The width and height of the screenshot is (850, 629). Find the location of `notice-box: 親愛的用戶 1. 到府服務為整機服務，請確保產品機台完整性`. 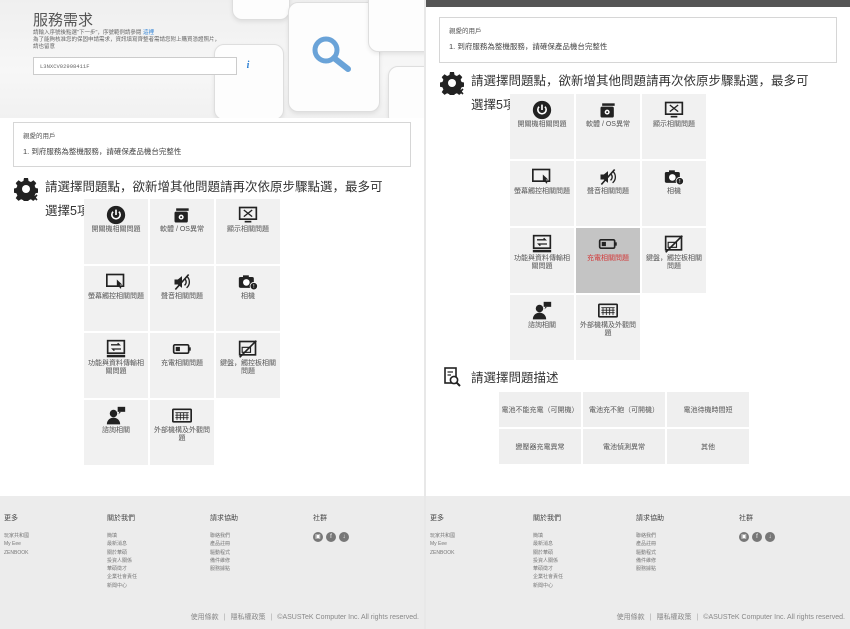

notice-box: 親愛的用戶 1. 到府服務為整機服務，請確保產品機台完整性 is located at coordinates (638, 40).